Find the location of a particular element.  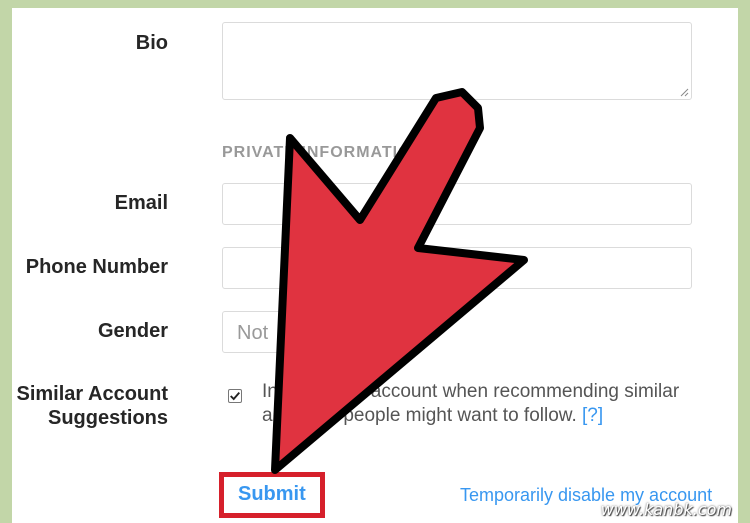

watermark: www.kanbk.com is located at coordinates (666, 509).